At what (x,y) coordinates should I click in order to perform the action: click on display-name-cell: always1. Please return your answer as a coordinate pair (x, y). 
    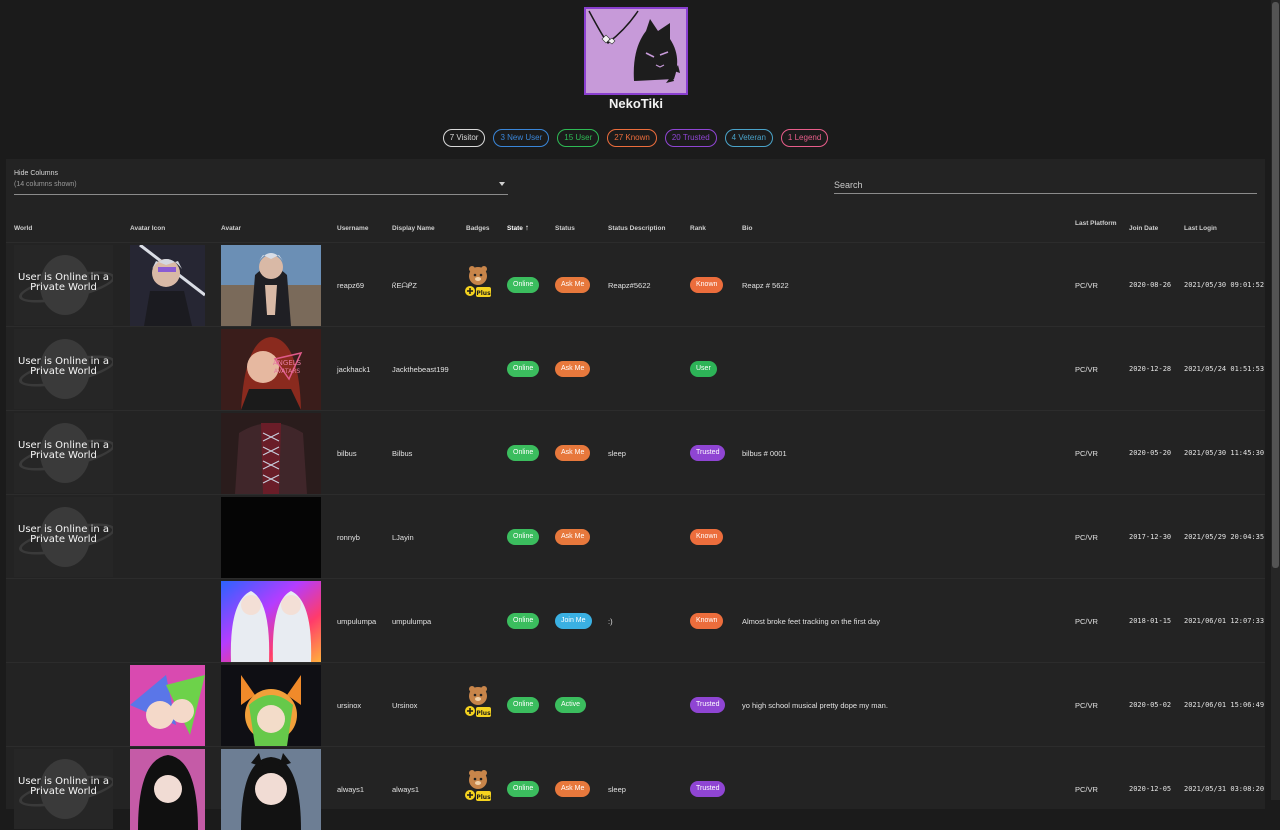
    Looking at the image, I should click on (406, 789).